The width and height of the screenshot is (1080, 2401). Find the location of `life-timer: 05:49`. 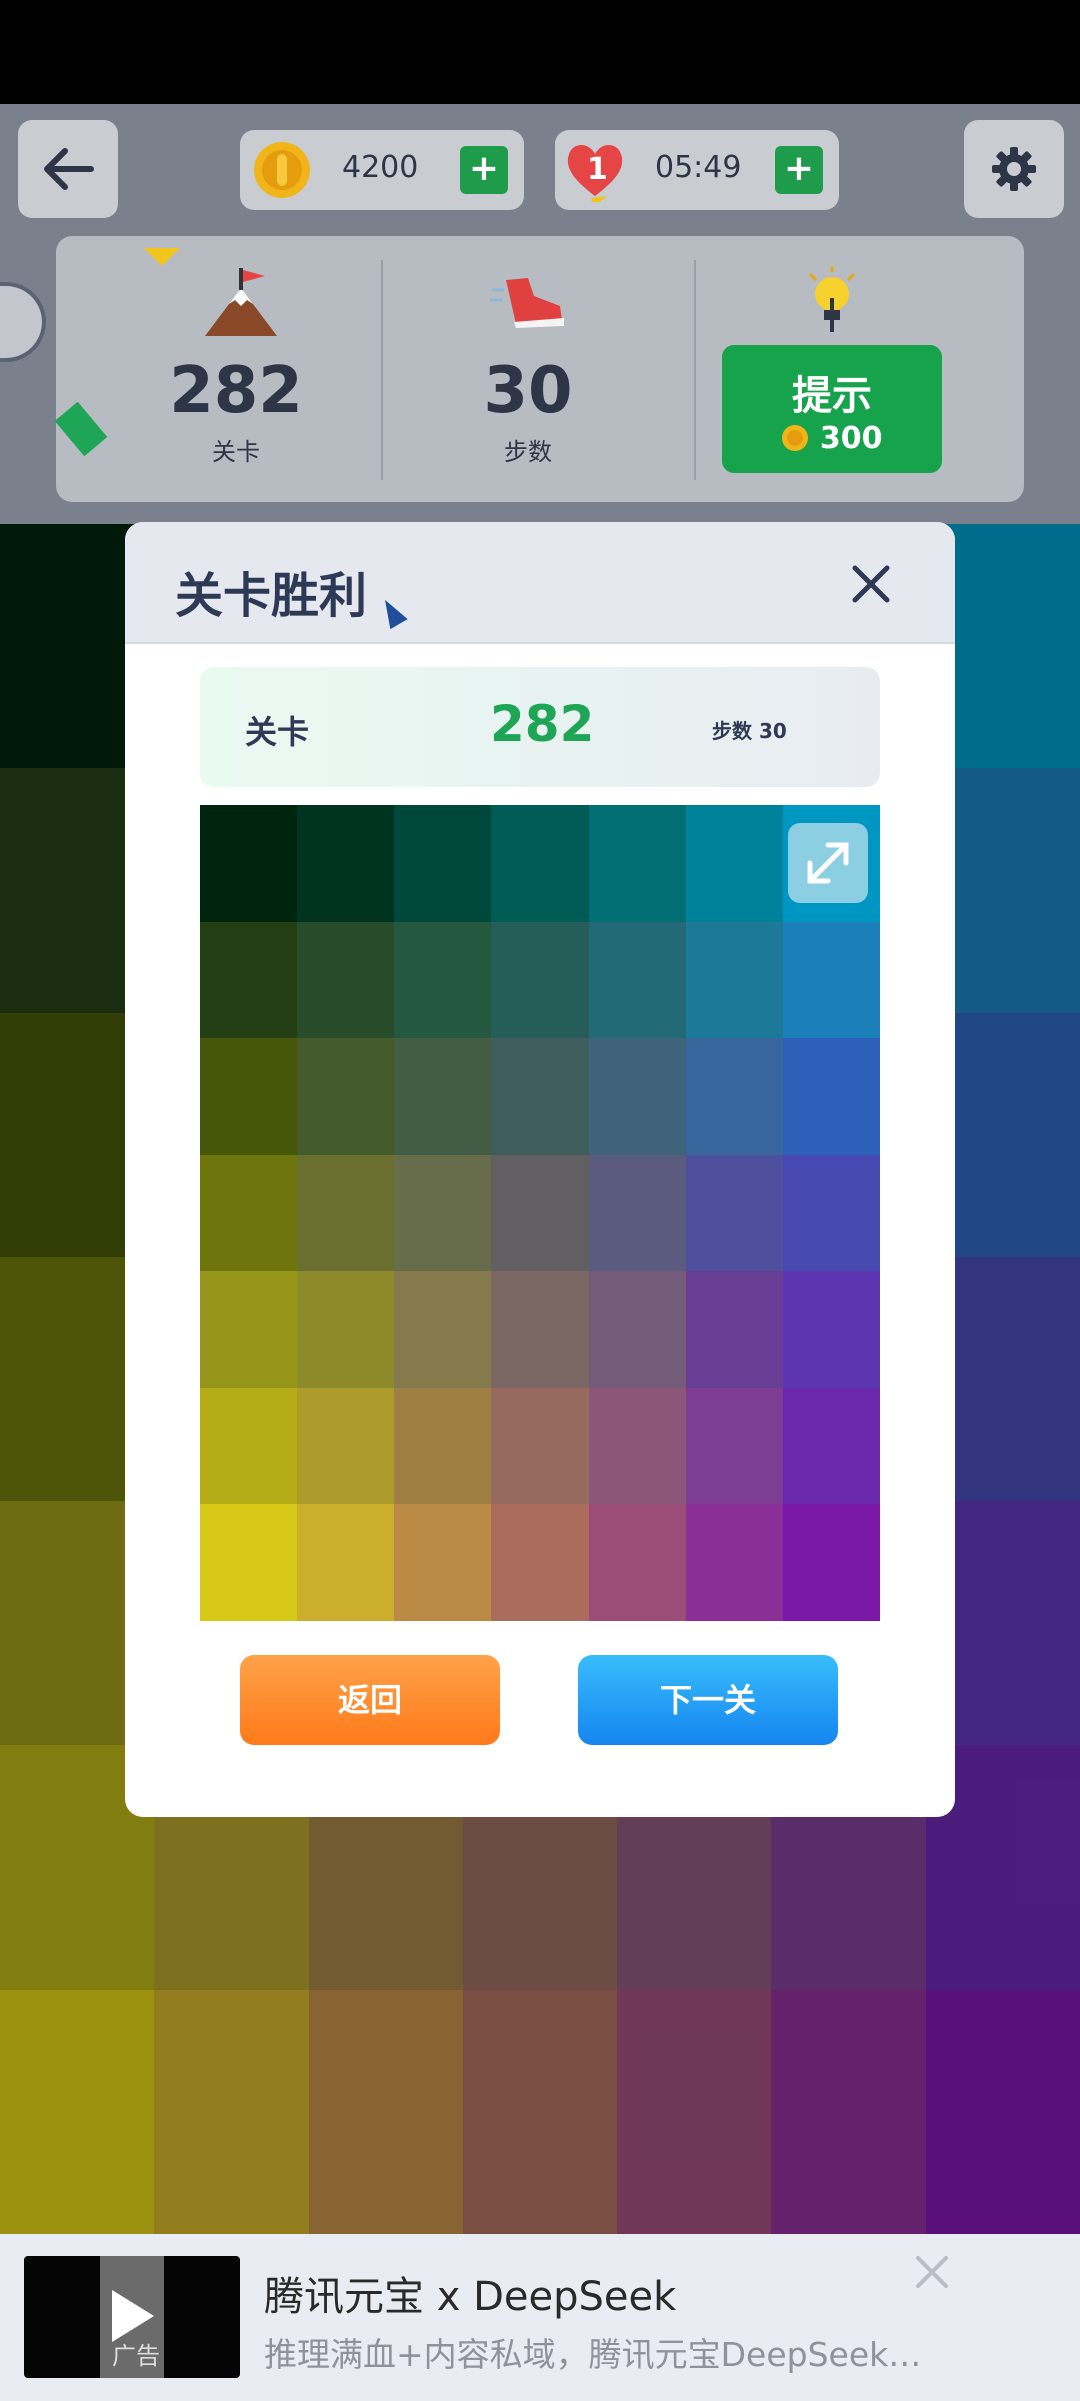

life-timer: 05:49 is located at coordinates (698, 167).